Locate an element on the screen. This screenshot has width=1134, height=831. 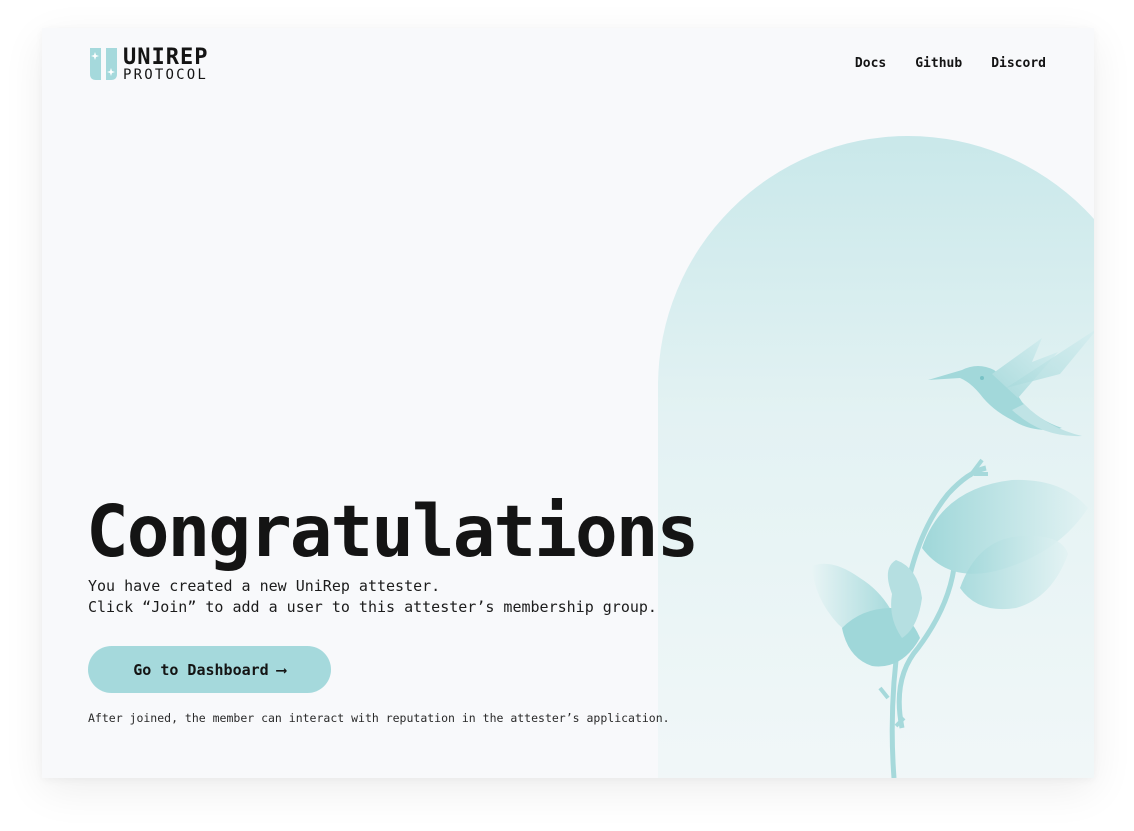
arrow-right-icon: ⟶ is located at coordinates (281, 669).